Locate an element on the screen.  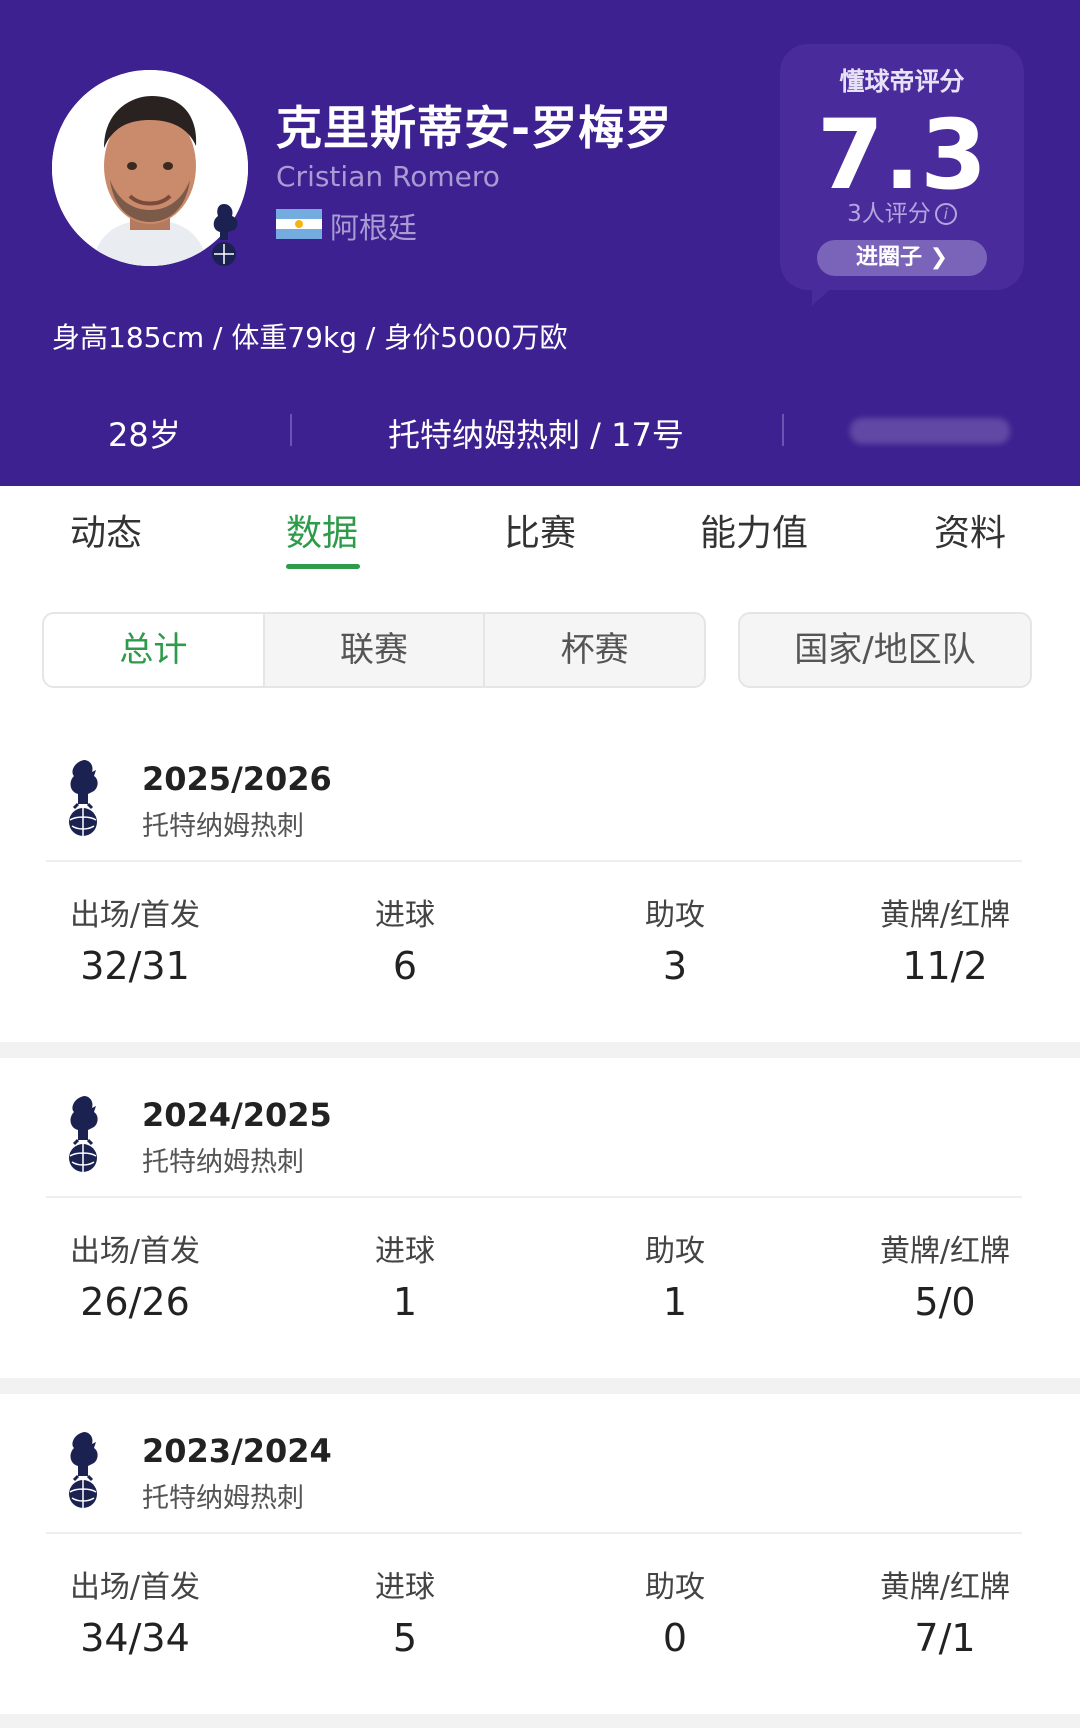
player-club-number: 托特纳姆热刺 / 17号 is located at coordinates (536, 433).